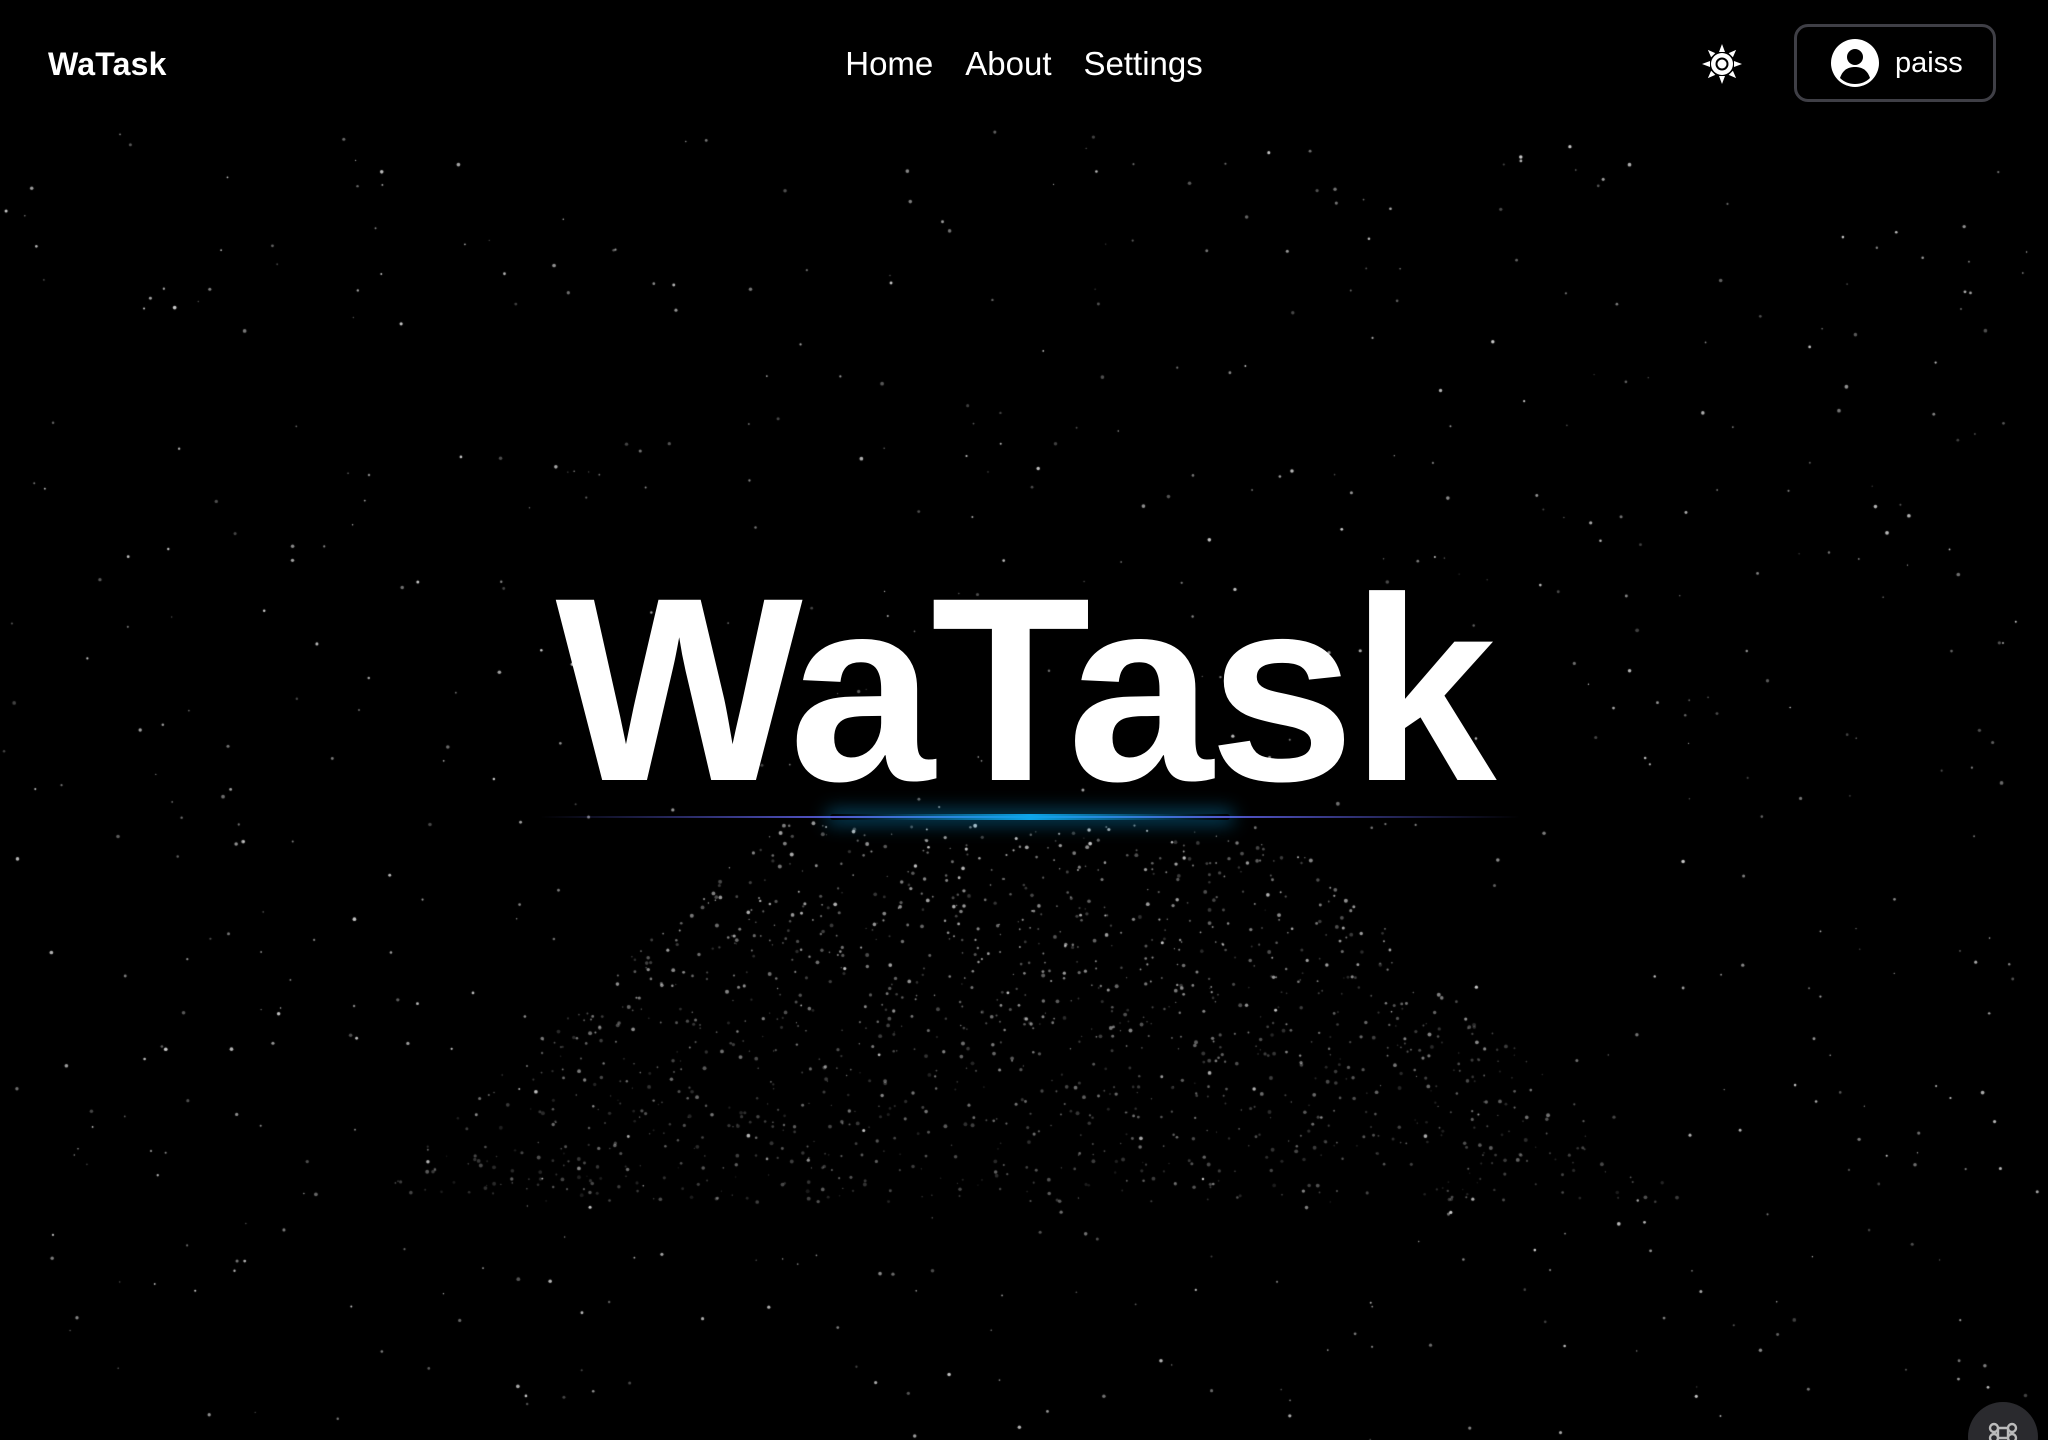  I want to click on nav-link-about: About, so click(1008, 64).